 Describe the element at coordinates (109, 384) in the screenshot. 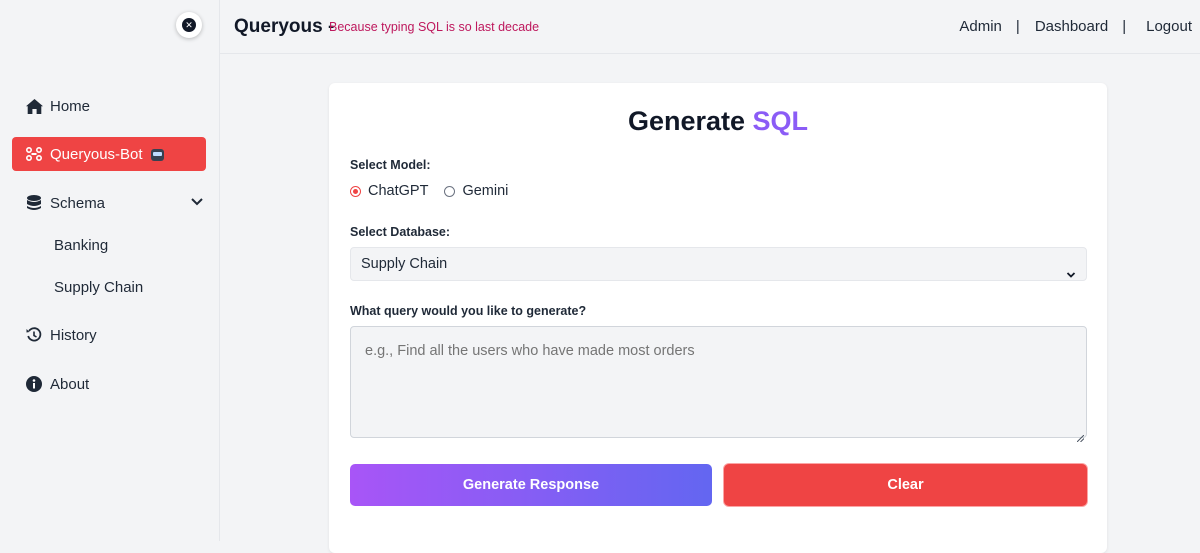

I see `sidebar-item-about: About` at that location.